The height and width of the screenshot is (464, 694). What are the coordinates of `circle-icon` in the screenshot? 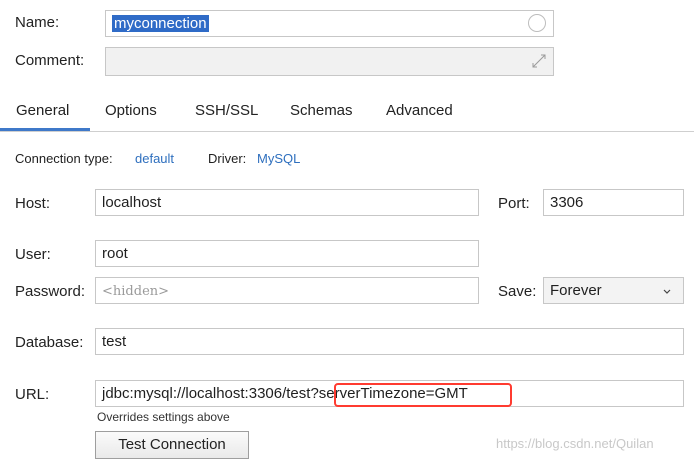 It's located at (537, 23).